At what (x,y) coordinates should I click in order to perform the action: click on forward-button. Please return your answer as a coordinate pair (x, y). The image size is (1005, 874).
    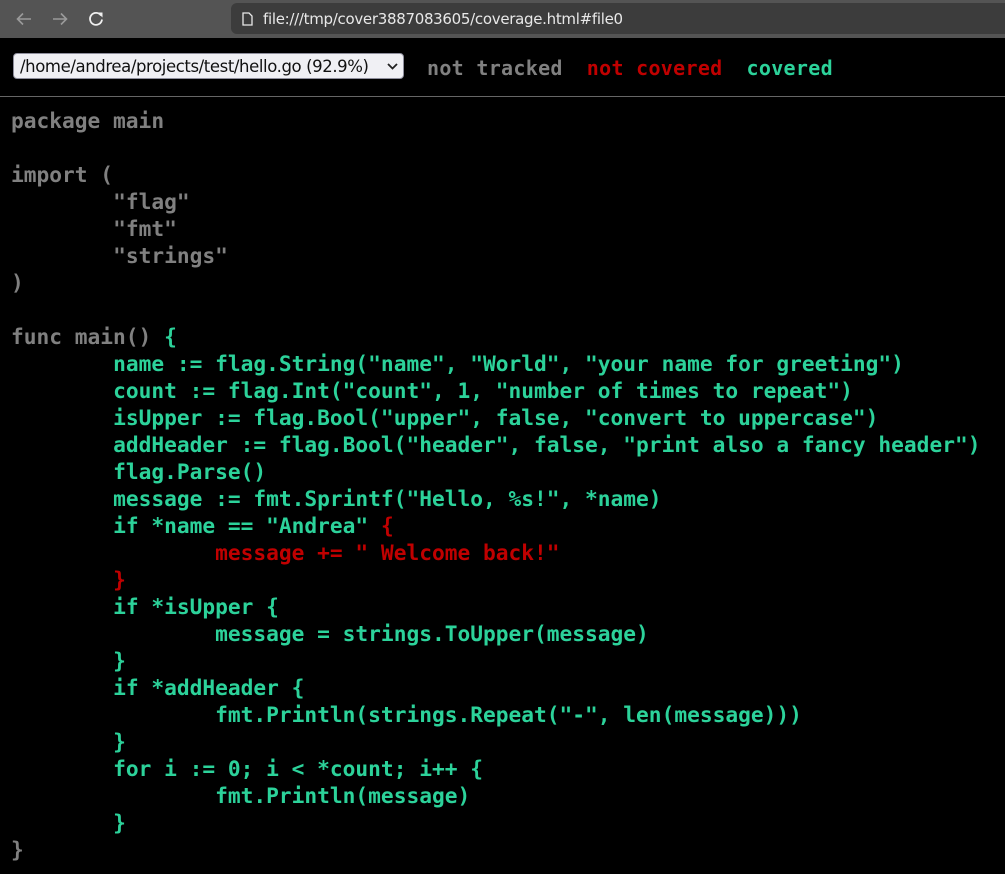
    Looking at the image, I should click on (60, 19).